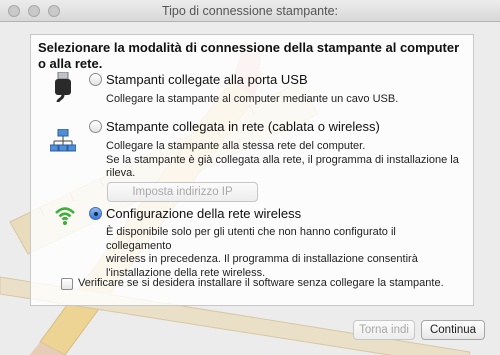 The image size is (500, 355). Describe the element at coordinates (63, 87) in the screenshot. I see `usb-cable-icon` at that location.